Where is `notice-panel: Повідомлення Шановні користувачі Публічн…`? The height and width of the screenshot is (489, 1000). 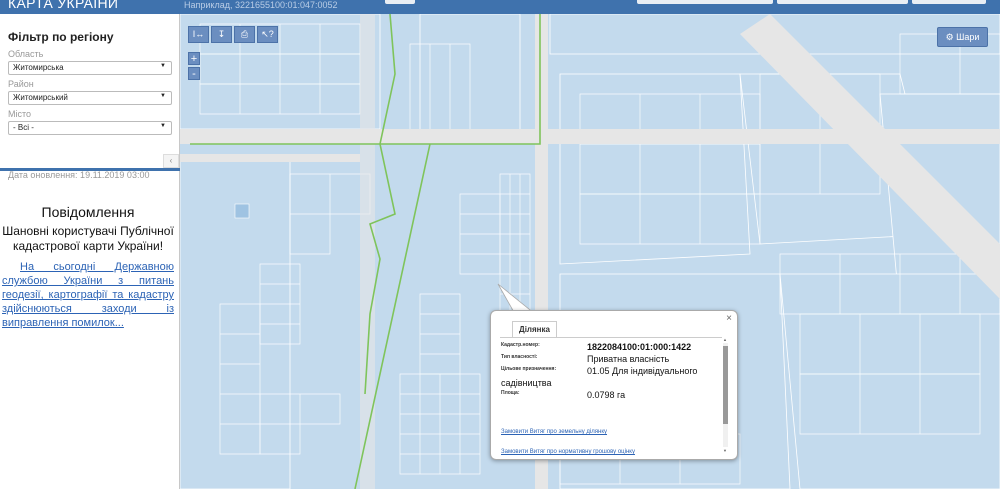 notice-panel: Повідомлення Шановні користувачі Публічн… is located at coordinates (88, 267).